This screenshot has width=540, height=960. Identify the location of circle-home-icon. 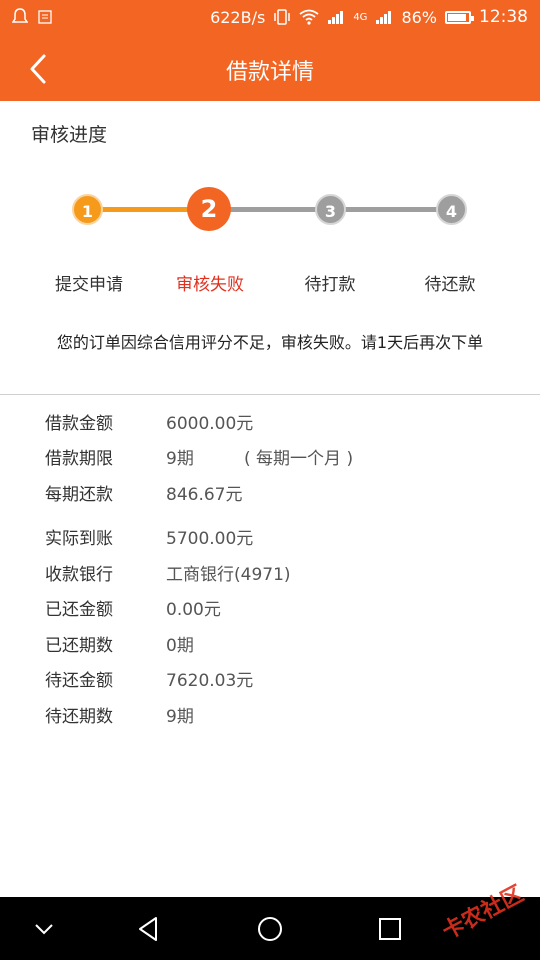
(270, 929).